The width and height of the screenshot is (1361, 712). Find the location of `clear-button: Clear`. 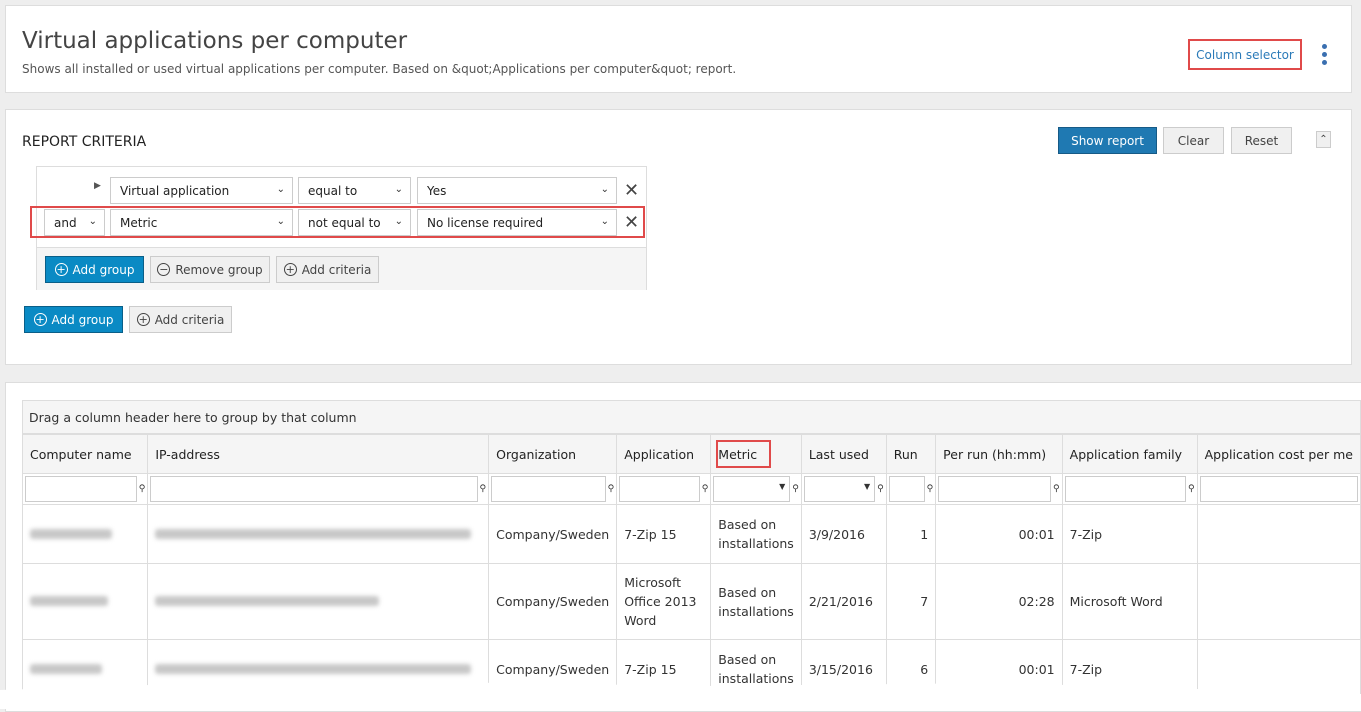

clear-button: Clear is located at coordinates (1193, 140).